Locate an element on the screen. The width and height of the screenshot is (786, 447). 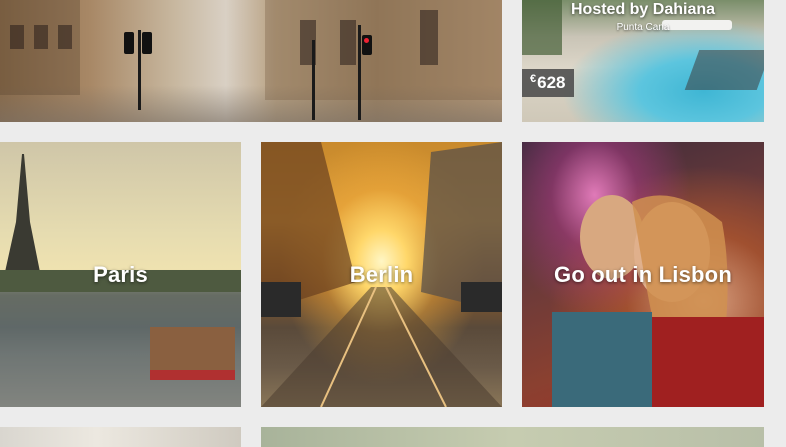
boat is located at coordinates (192, 352).